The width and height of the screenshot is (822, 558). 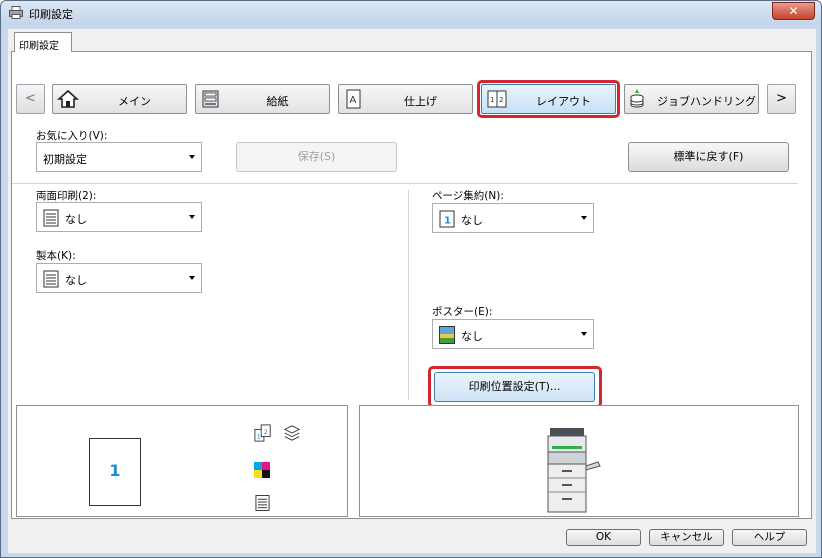 What do you see at coordinates (468, 196) in the screenshot?
I see `nup-label: ページ集約(N):` at bounding box center [468, 196].